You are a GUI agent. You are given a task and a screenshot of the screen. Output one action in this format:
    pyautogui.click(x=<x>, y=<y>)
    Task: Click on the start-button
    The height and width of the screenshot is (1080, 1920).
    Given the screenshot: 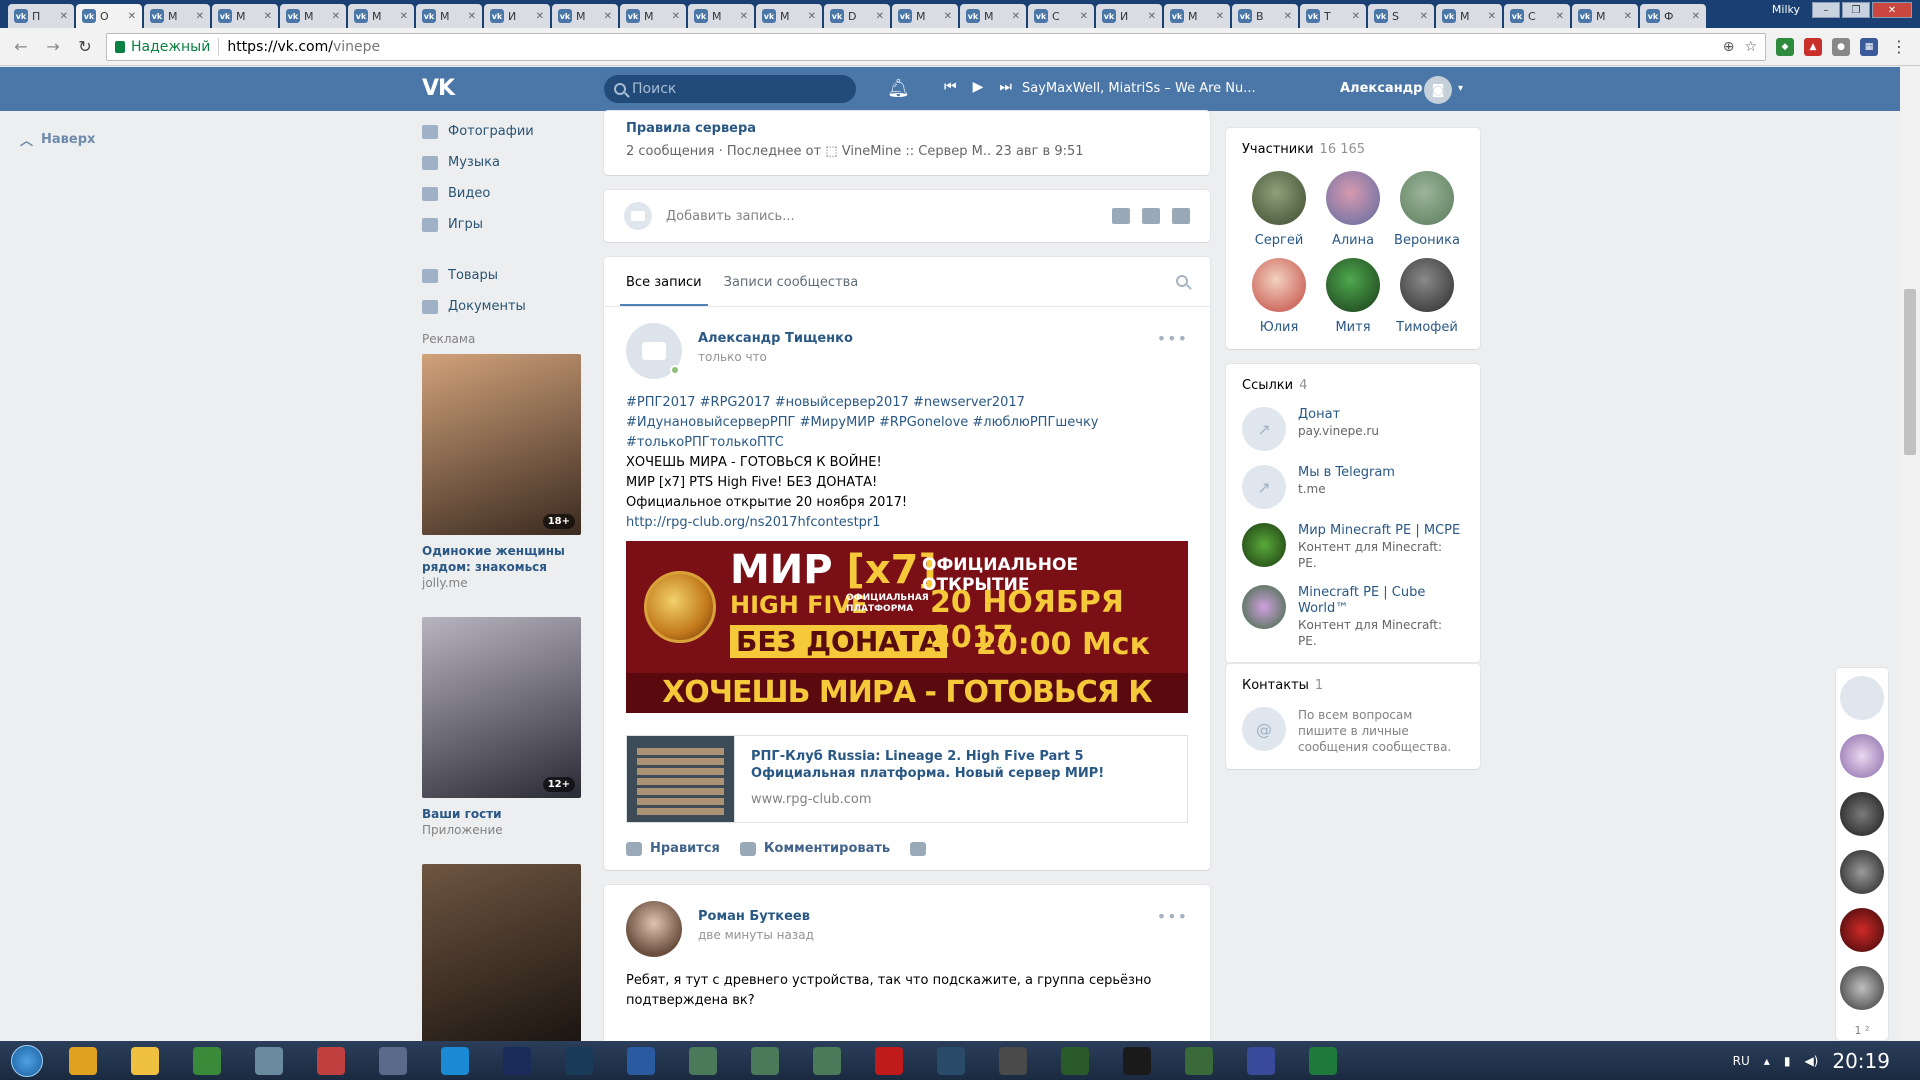 What is the action you would take?
    pyautogui.click(x=27, y=1060)
    